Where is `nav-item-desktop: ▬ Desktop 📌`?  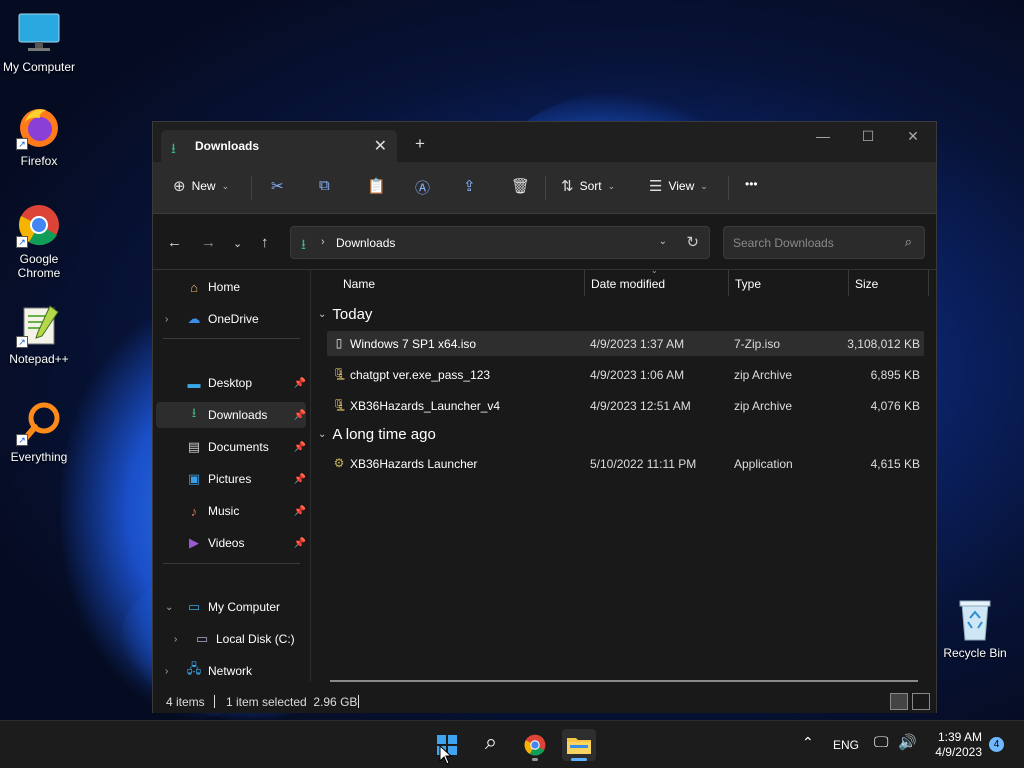 nav-item-desktop: ▬ Desktop 📌 is located at coordinates (231, 383).